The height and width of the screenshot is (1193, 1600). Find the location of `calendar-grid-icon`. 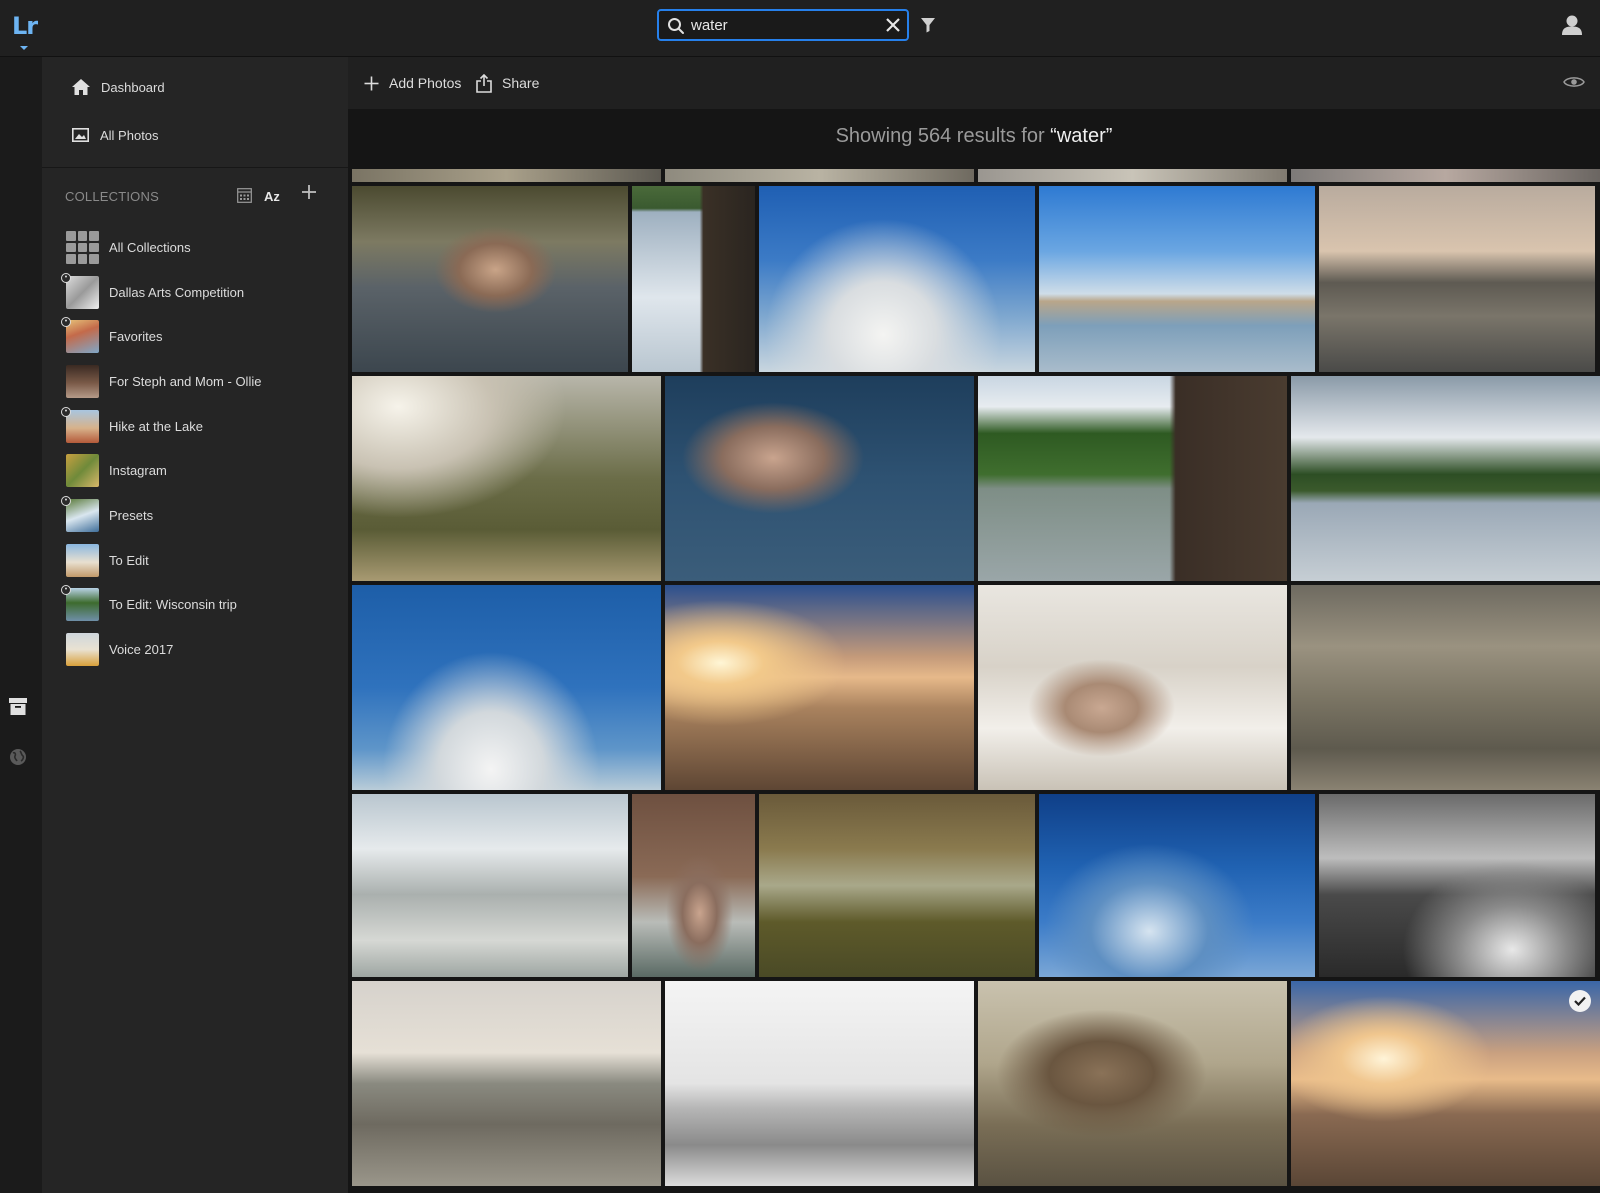

calendar-grid-icon is located at coordinates (244, 195).